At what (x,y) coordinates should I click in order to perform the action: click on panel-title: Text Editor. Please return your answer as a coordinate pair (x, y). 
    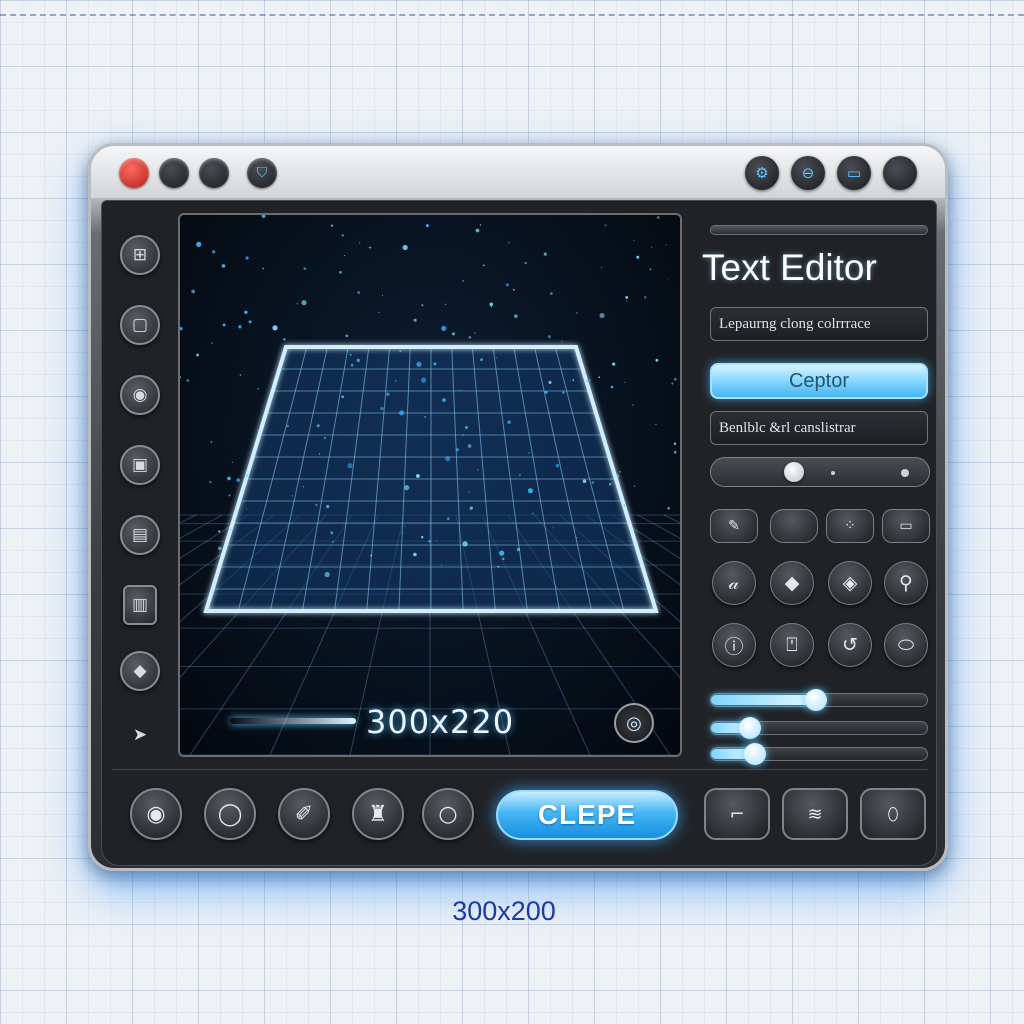
    Looking at the image, I should click on (789, 267).